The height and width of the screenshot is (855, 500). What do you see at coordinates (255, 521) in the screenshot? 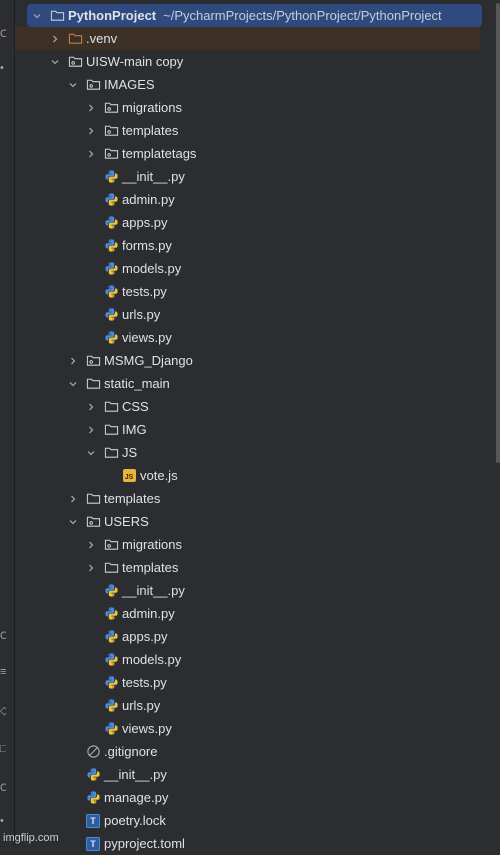
I see `tree-item: USERS` at bounding box center [255, 521].